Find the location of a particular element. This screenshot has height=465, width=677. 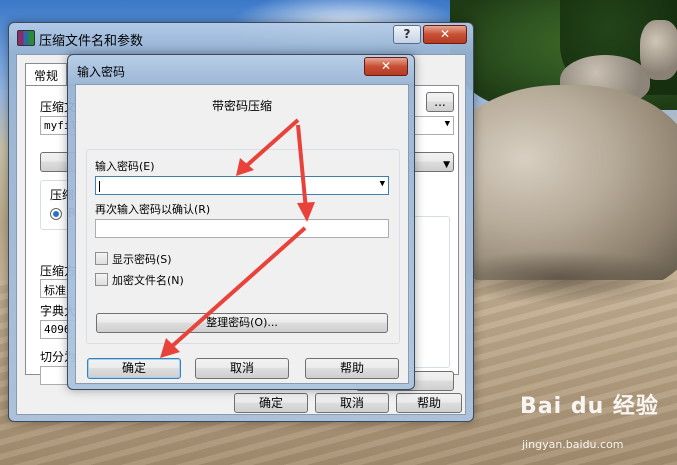

winrar-icon is located at coordinates (26, 38).